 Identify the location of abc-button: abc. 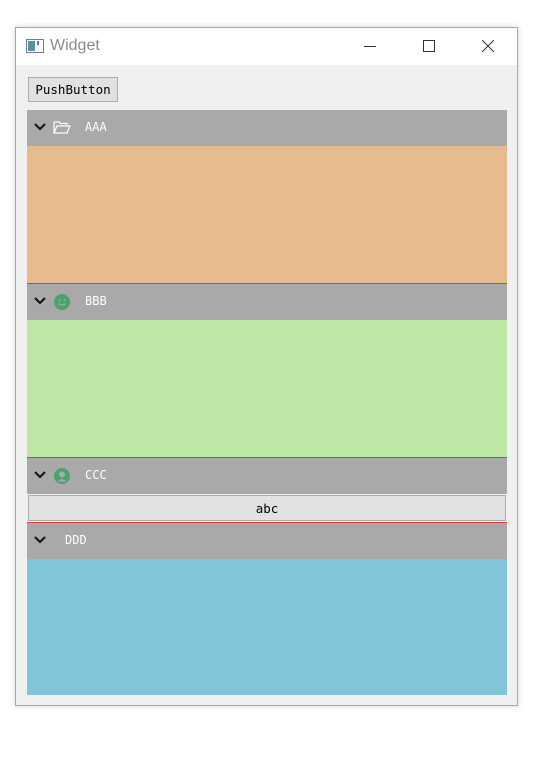
(267, 508).